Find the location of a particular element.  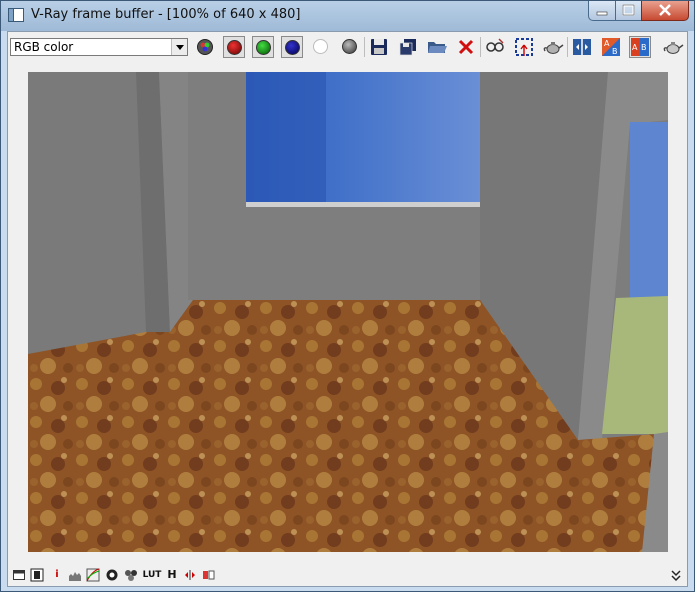

ab-horizontal-button: AB is located at coordinates (611, 47).